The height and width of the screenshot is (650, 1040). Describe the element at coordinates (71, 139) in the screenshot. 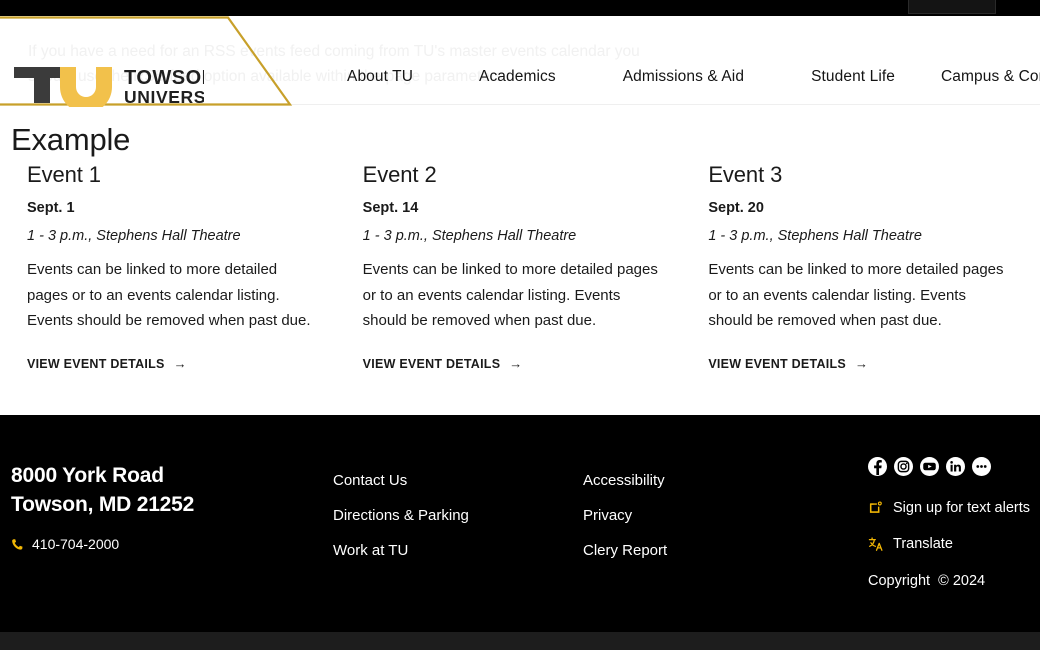

I see `page-title: Example` at that location.